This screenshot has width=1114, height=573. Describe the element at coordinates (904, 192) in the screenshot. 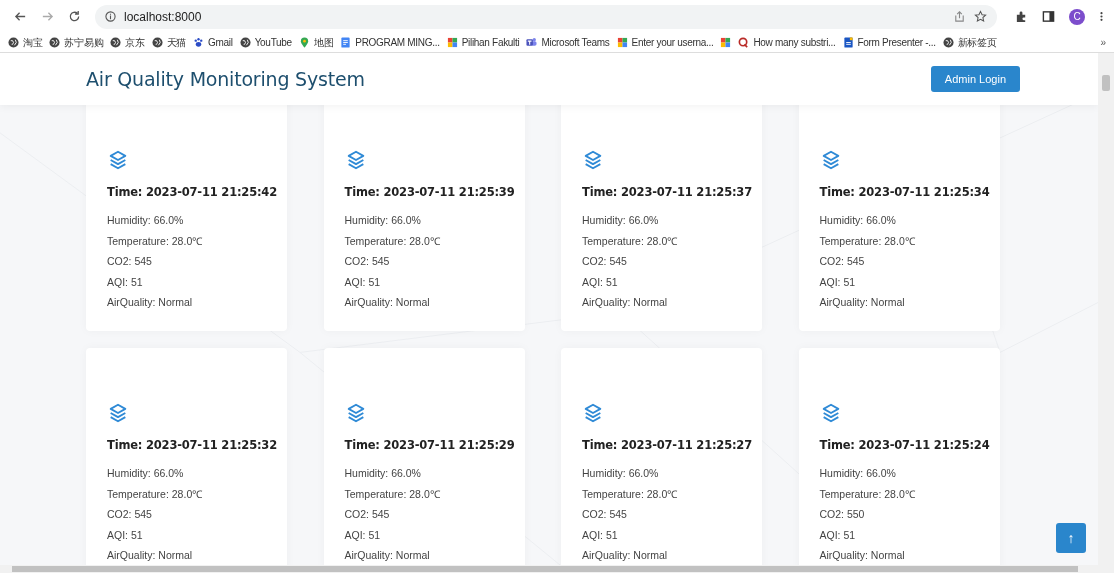

I see `reading-time: Time: 2023-07-11 21:25:34` at that location.